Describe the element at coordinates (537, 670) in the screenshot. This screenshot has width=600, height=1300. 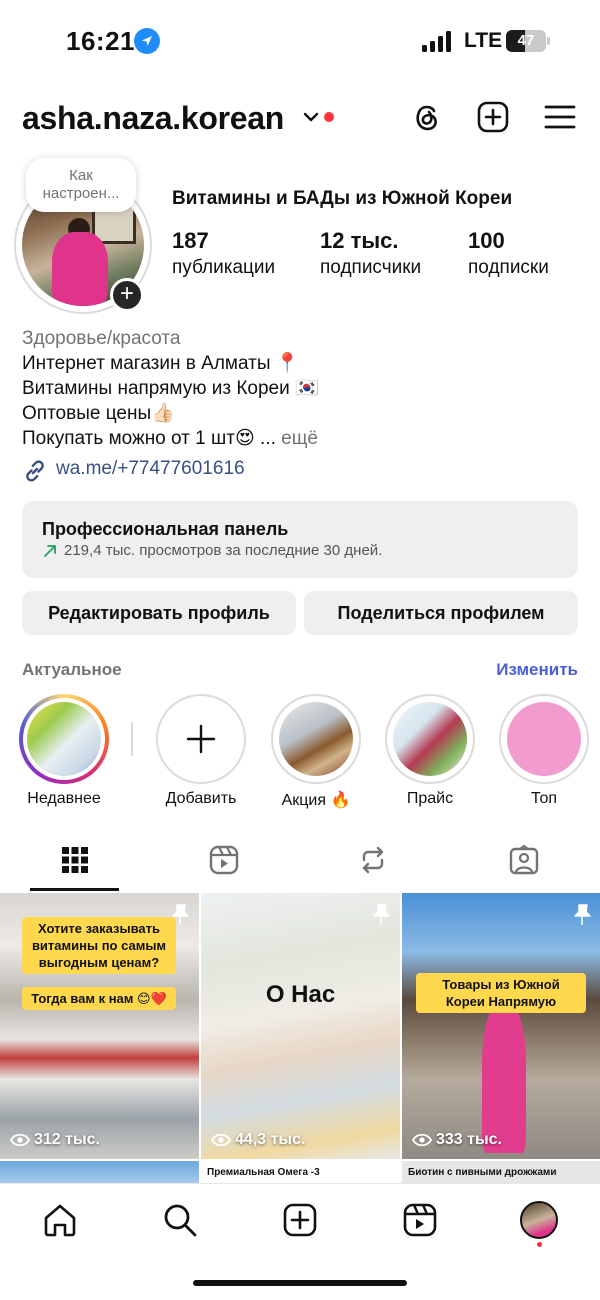
I see `highlights-edit-link: Изменить` at that location.